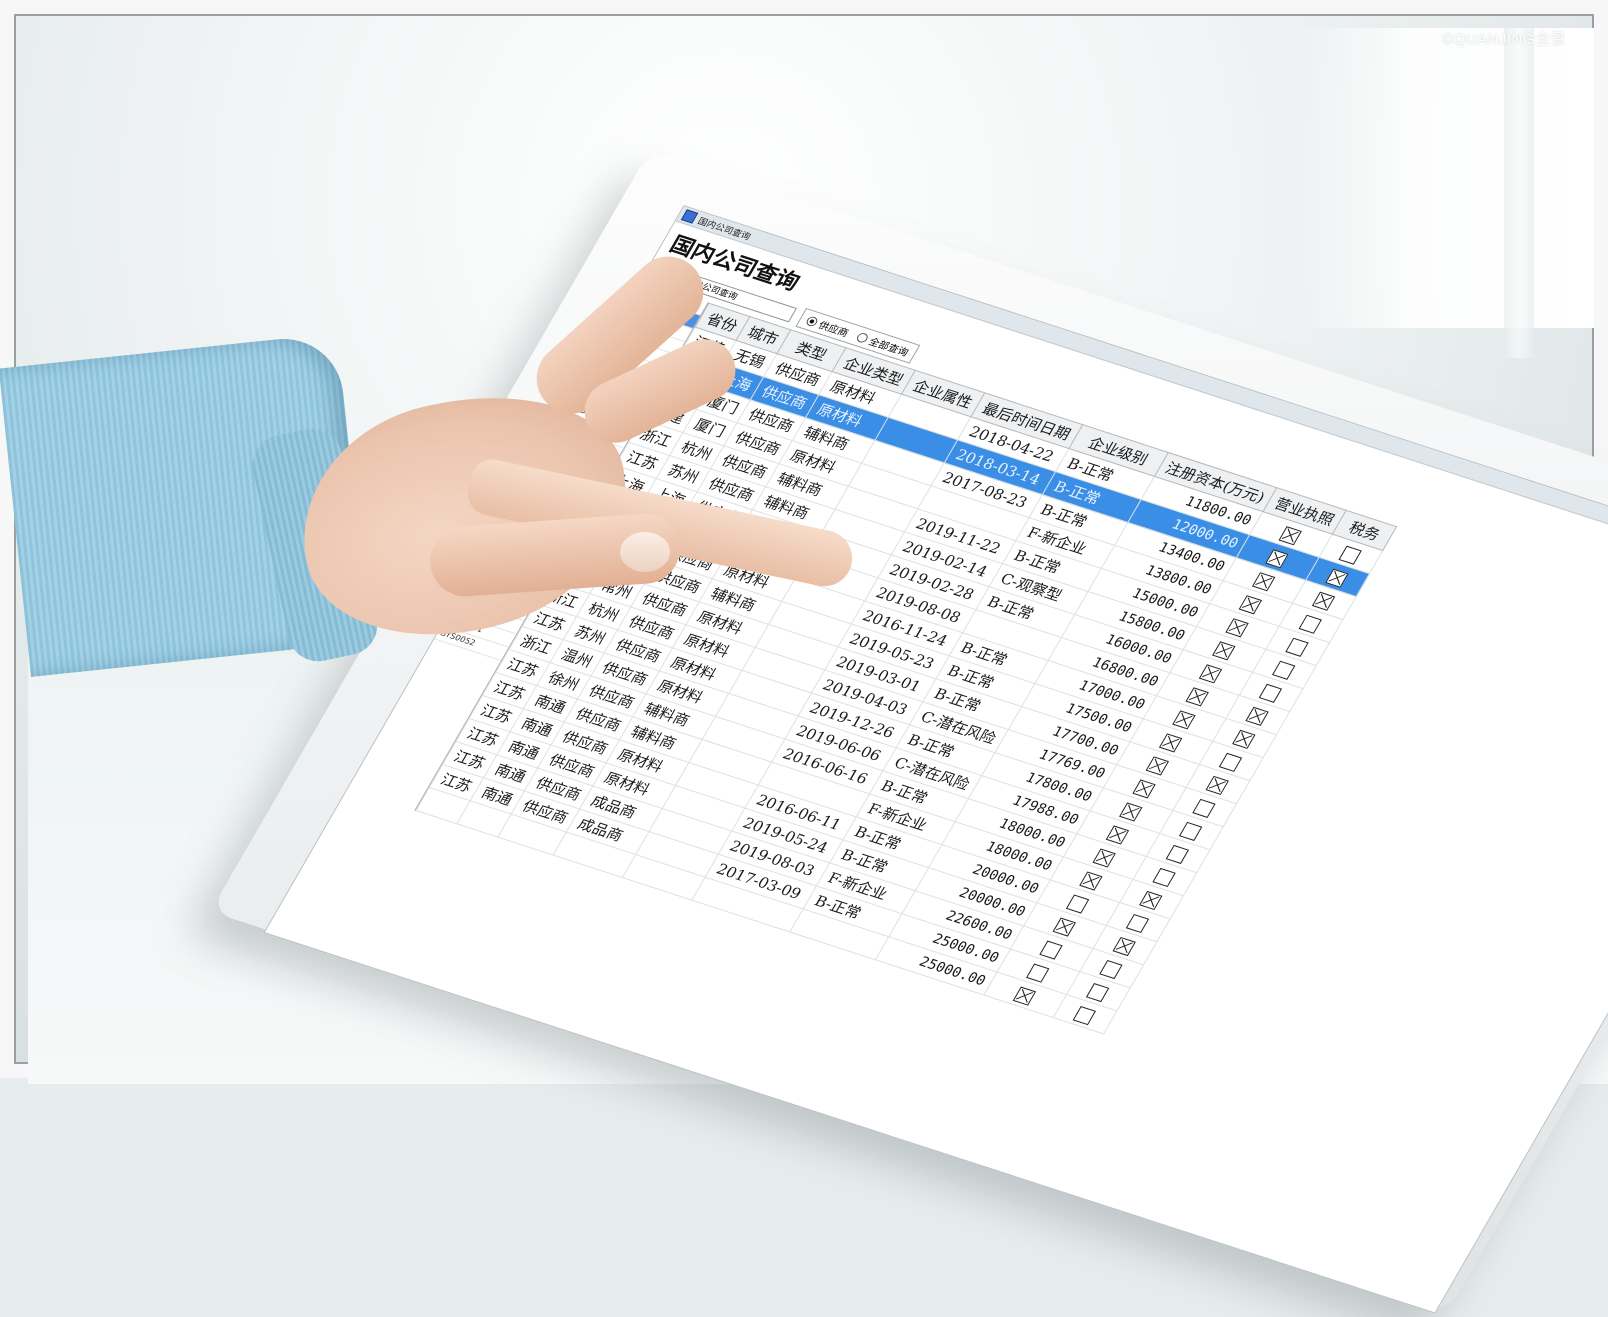  I want to click on radio-supplier-label: 供应商, so click(833, 330).